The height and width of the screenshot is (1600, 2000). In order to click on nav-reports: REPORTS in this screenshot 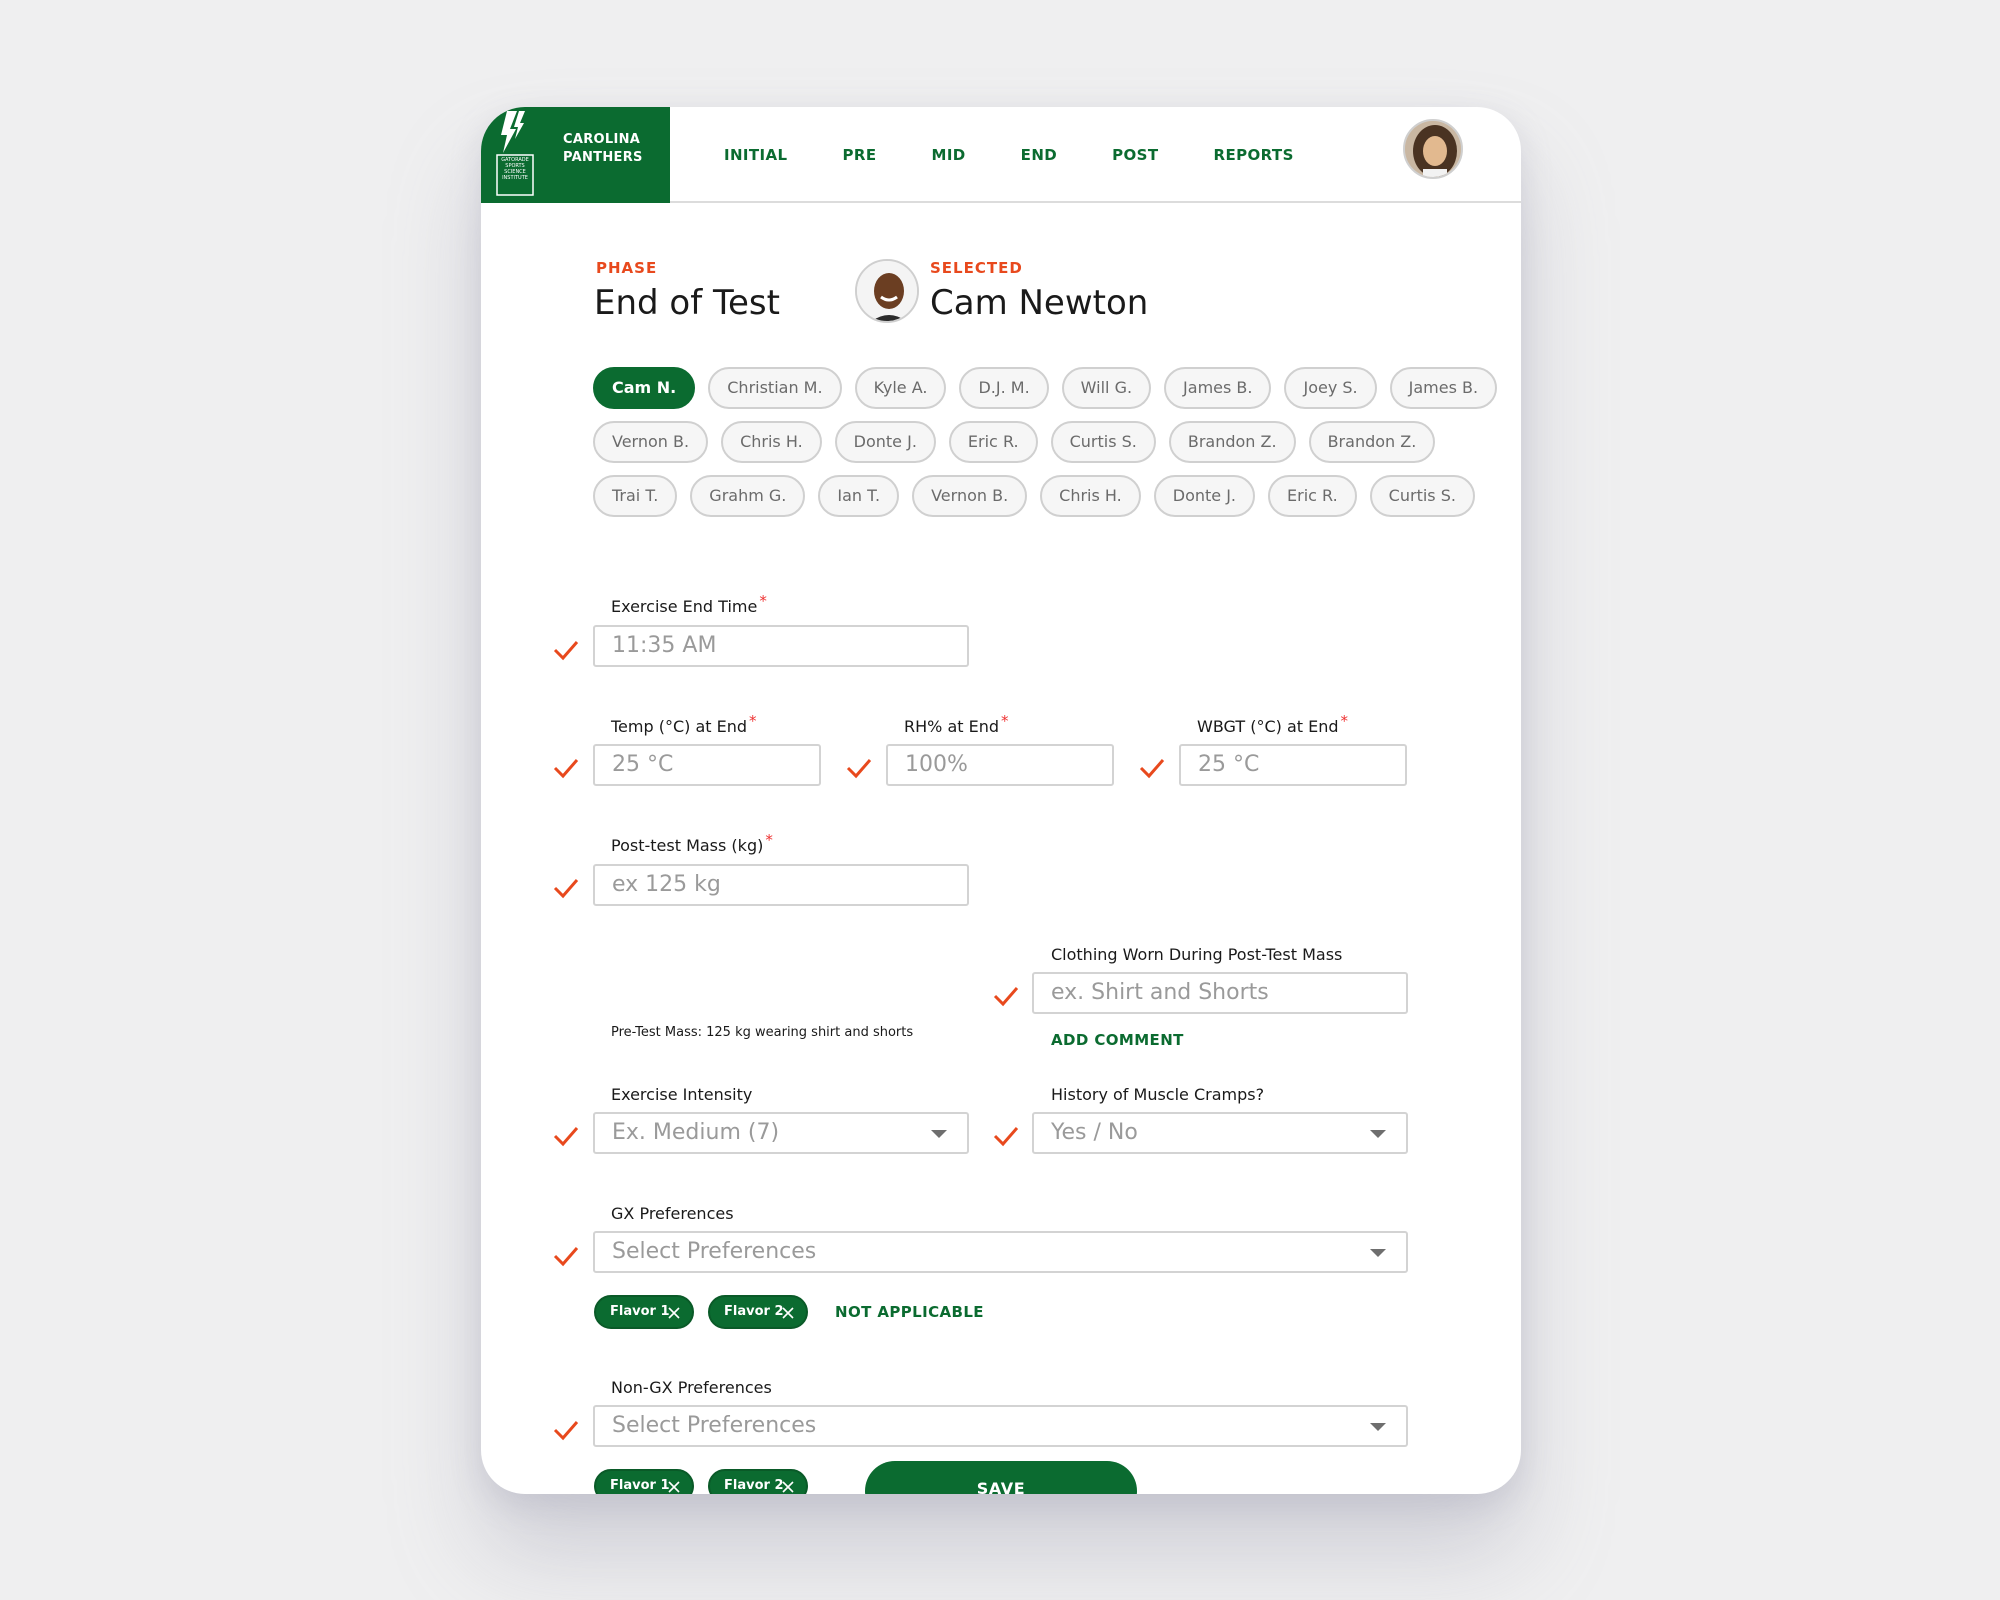, I will do `click(1254, 155)`.